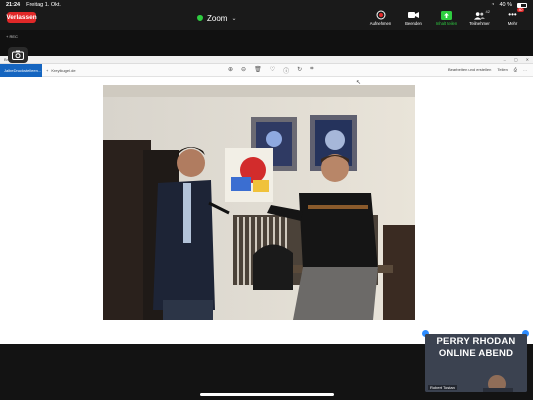 The height and width of the screenshot is (400, 533). What do you see at coordinates (12, 36) in the screenshot?
I see `rec-label: + REC` at bounding box center [12, 36].